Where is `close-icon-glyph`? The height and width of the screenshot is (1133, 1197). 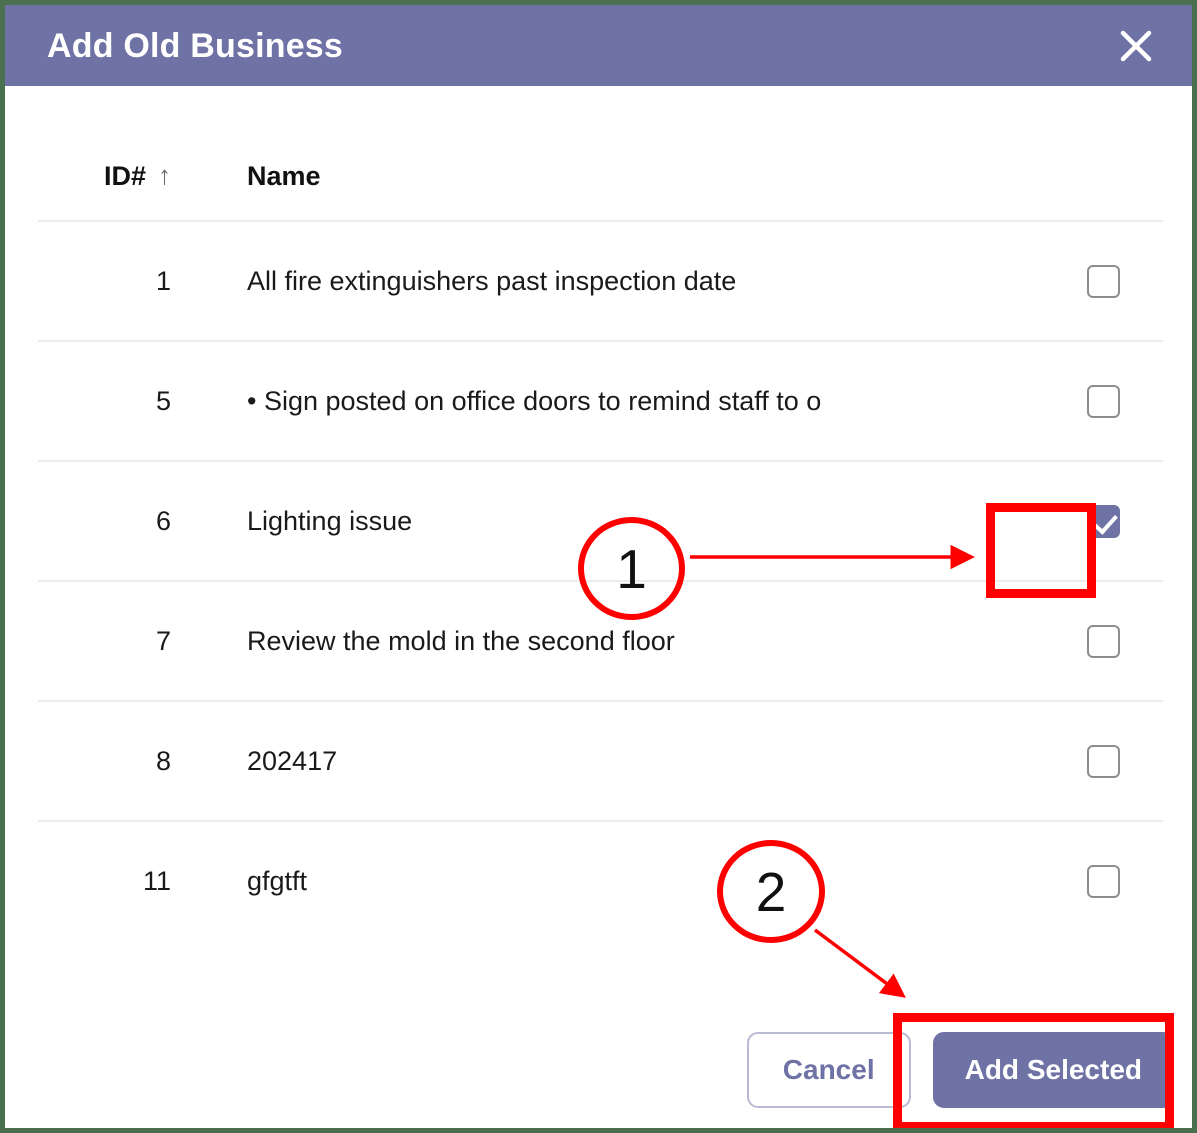 close-icon-glyph is located at coordinates (1136, 45).